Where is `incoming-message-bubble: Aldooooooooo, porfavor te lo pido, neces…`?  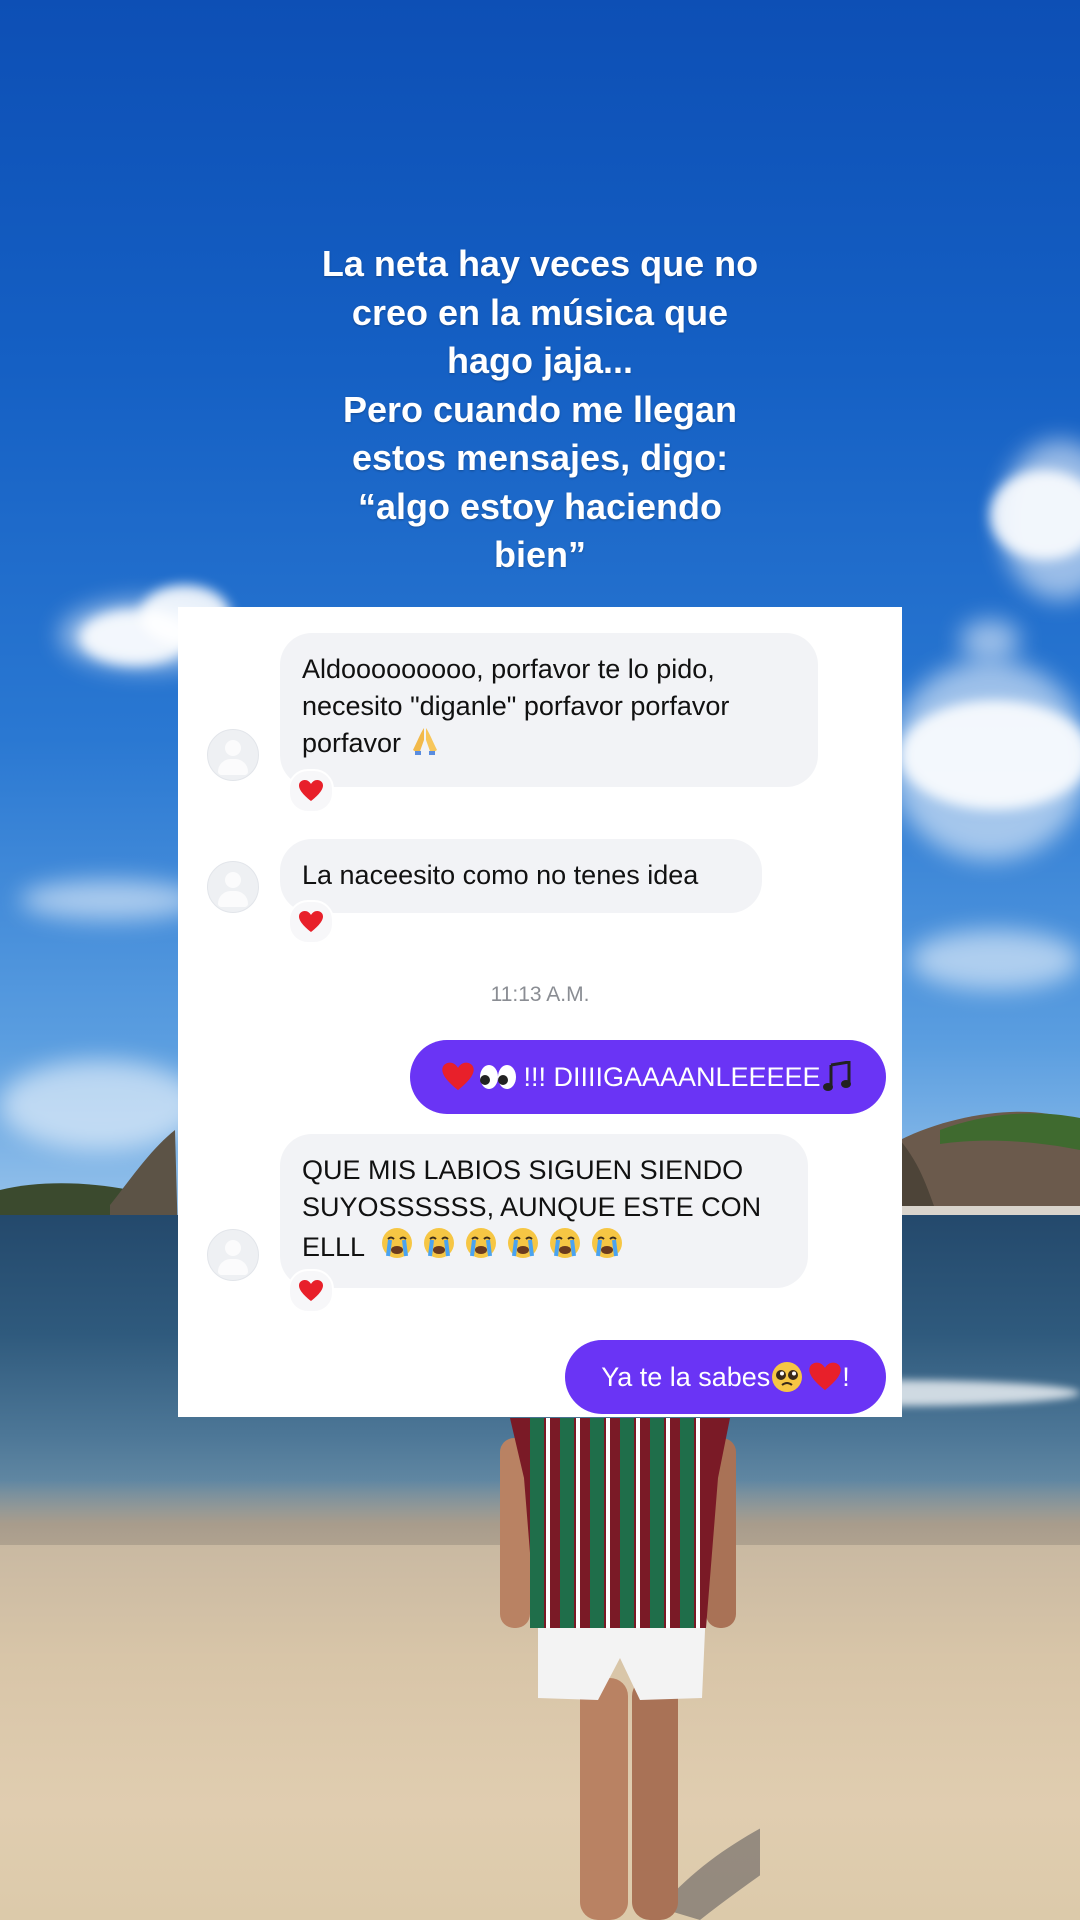
incoming-message-bubble: Aldooooooooo, porfavor te lo pido, neces… is located at coordinates (549, 710).